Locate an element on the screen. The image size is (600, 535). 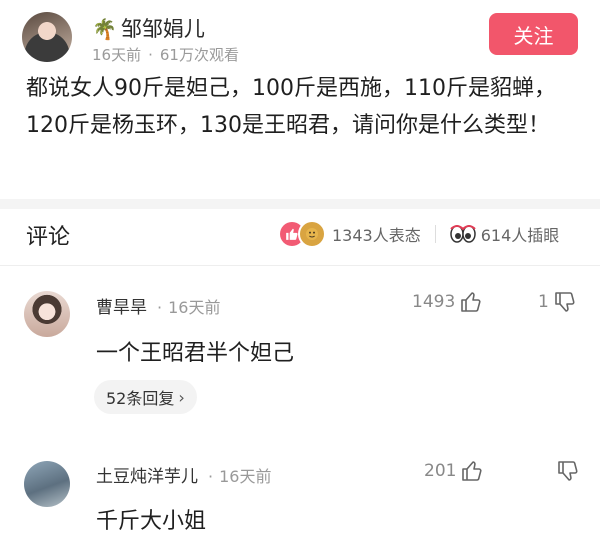
replies-label: 52条回复 is located at coordinates (140, 398).